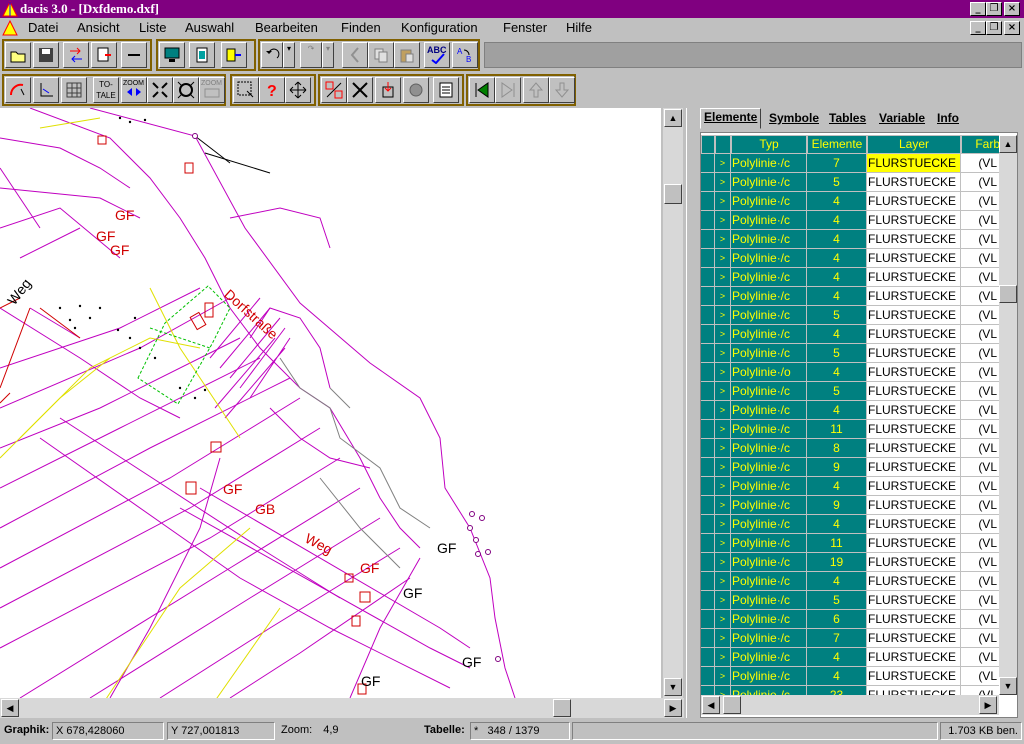 This screenshot has height=744, width=1024. What do you see at coordinates (311, 55) in the screenshot?
I see `redo-icon: ↷` at bounding box center [311, 55].